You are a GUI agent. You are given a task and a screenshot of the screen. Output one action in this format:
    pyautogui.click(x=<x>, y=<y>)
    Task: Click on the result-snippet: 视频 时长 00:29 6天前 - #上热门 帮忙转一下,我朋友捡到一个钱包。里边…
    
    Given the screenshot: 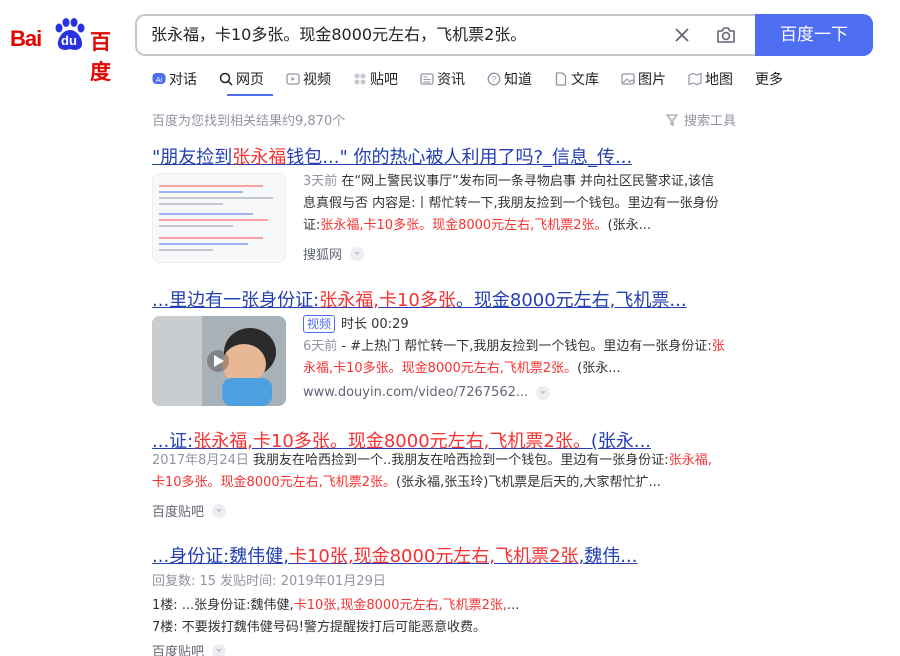 What is the action you would take?
    pyautogui.click(x=523, y=347)
    